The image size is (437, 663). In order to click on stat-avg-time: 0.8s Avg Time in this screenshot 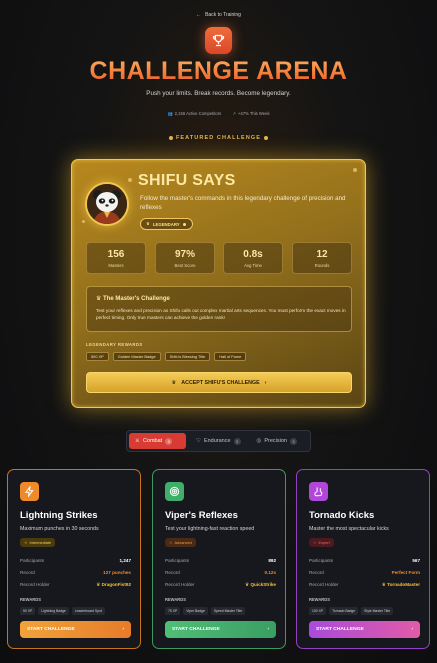, I will do `click(253, 258)`.